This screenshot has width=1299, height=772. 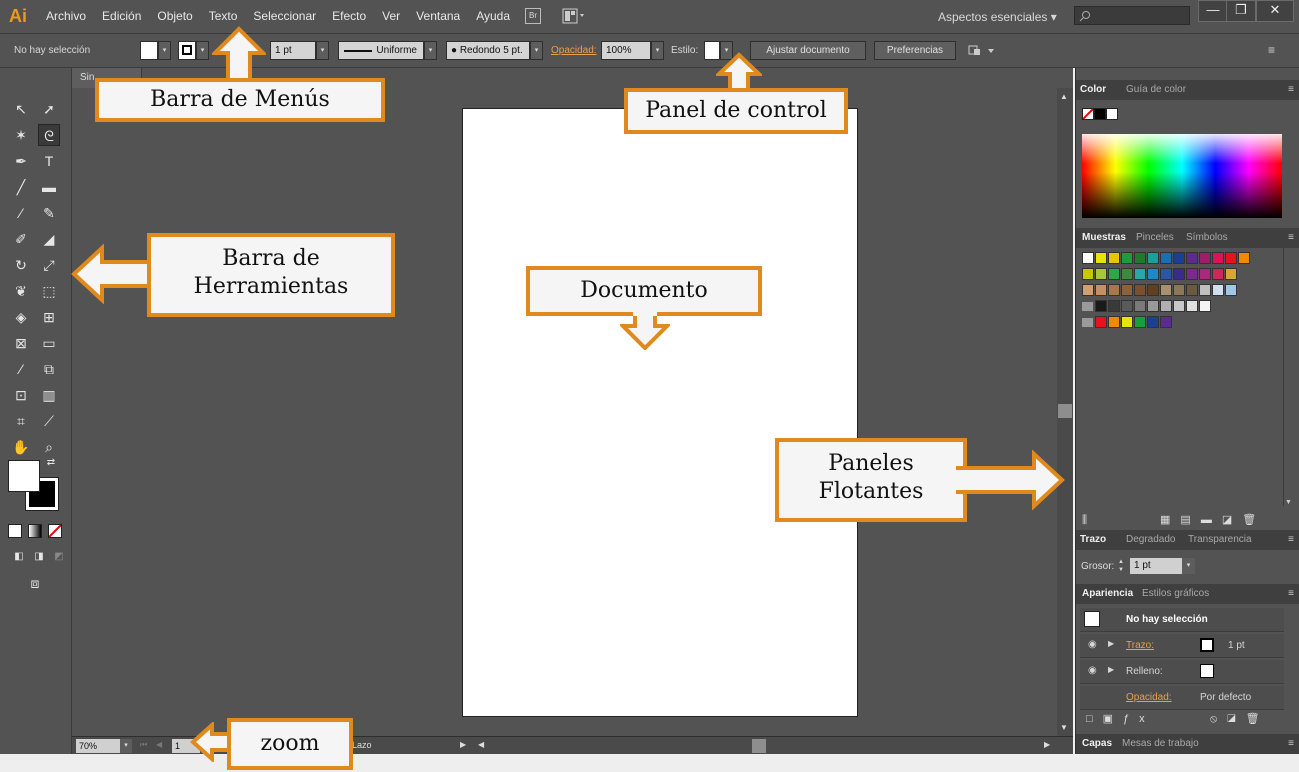 What do you see at coordinates (1064, 96) in the screenshot?
I see `scroll-up-icon: ▲` at bounding box center [1064, 96].